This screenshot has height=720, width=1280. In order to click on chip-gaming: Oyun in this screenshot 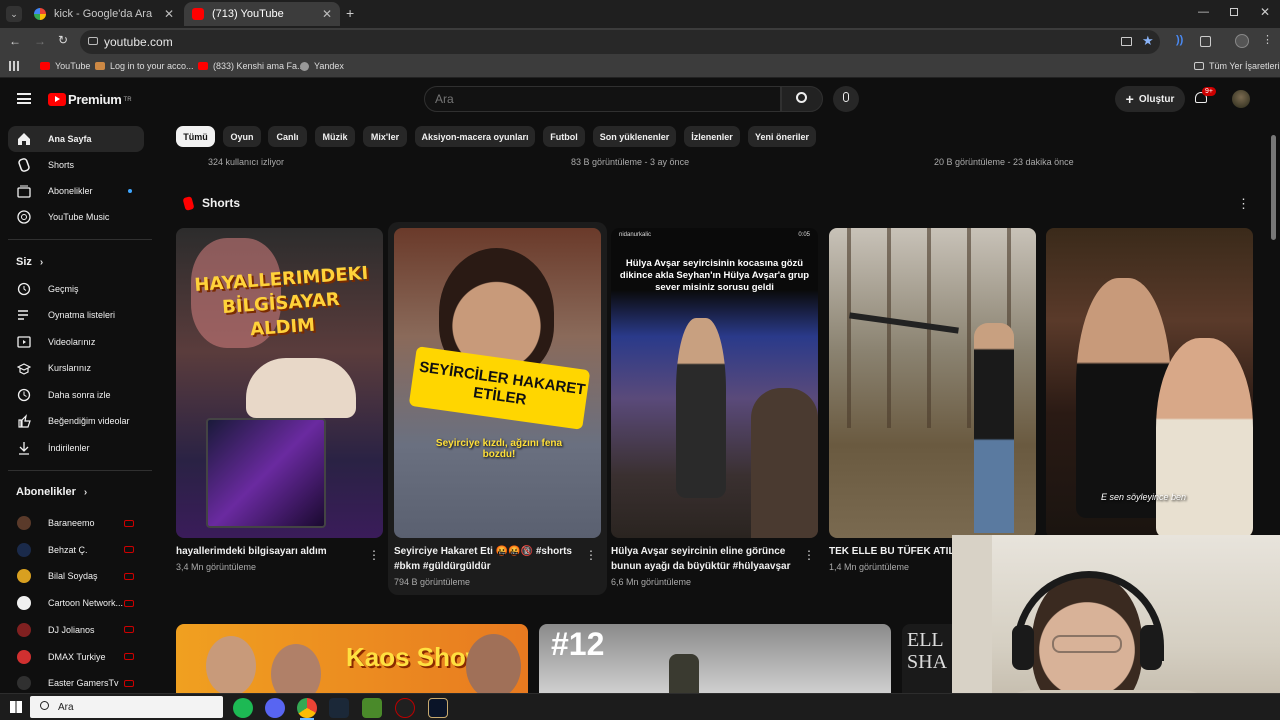, I will do `click(242, 136)`.